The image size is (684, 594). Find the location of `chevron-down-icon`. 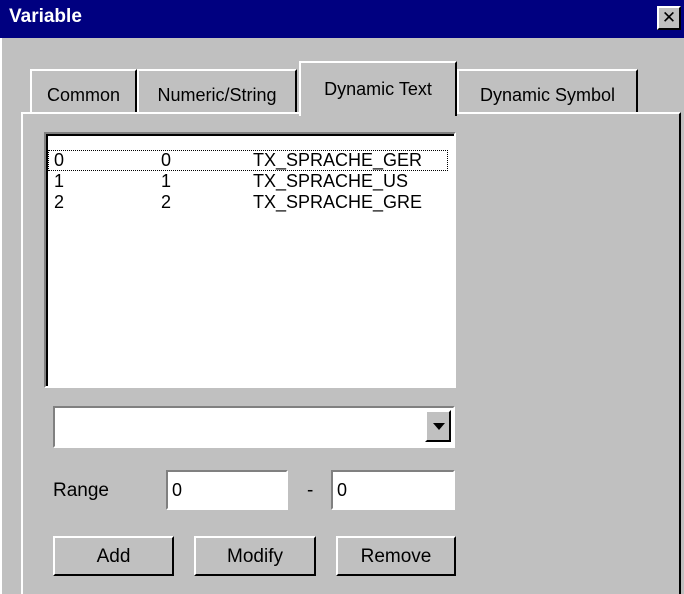

chevron-down-icon is located at coordinates (439, 426).